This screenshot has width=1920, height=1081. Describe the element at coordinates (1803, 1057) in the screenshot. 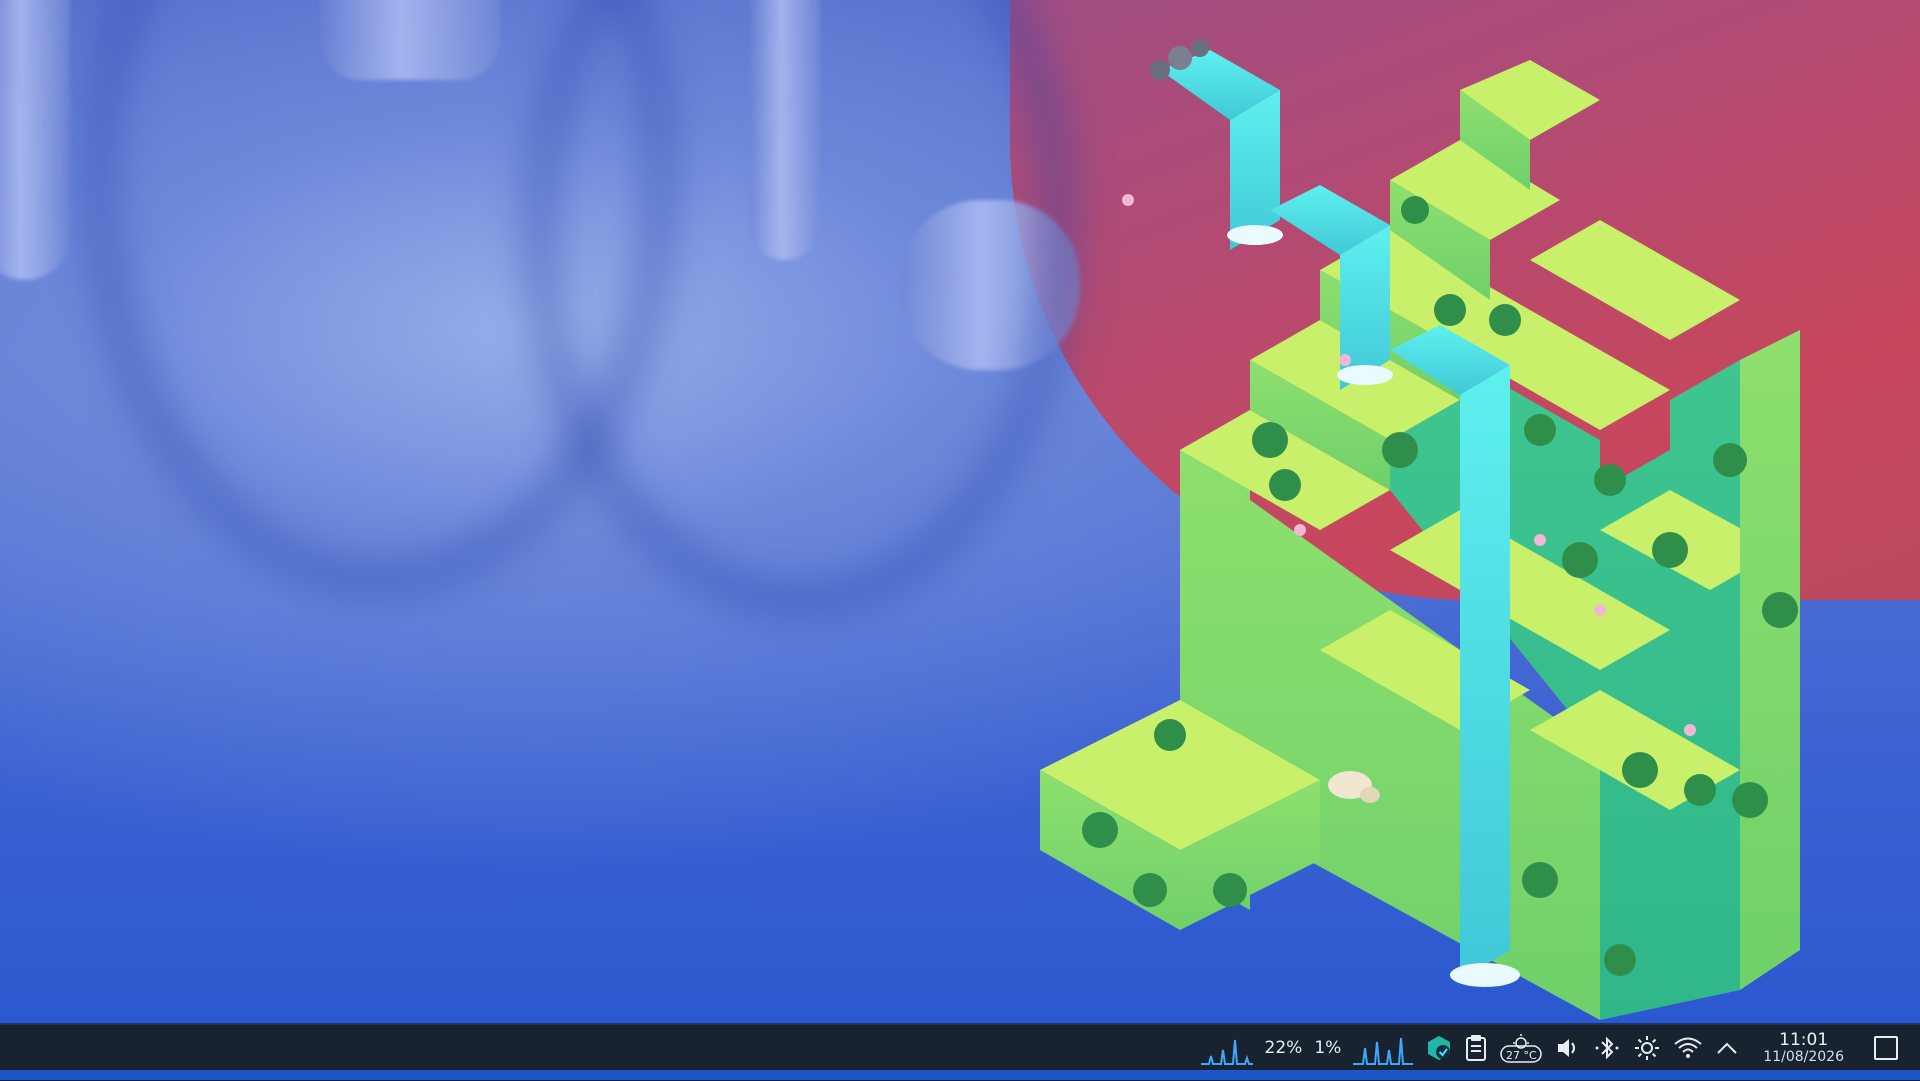

I see `clock-date: 11/08/2026` at that location.